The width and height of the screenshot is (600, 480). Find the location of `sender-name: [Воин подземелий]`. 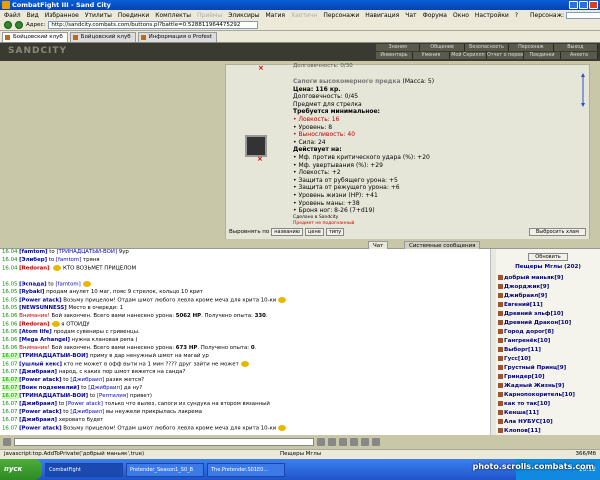

sender-name: [Воин подземелий] is located at coordinates (49, 388).